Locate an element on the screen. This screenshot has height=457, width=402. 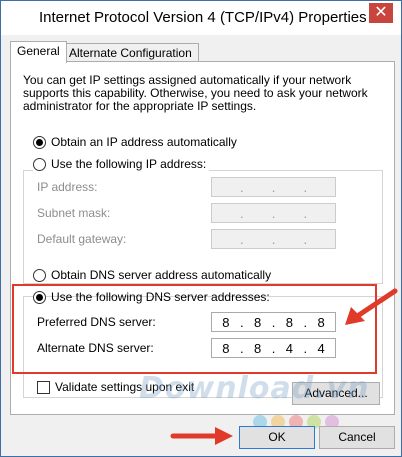
cancel-button-label: Cancel is located at coordinates (357, 437).